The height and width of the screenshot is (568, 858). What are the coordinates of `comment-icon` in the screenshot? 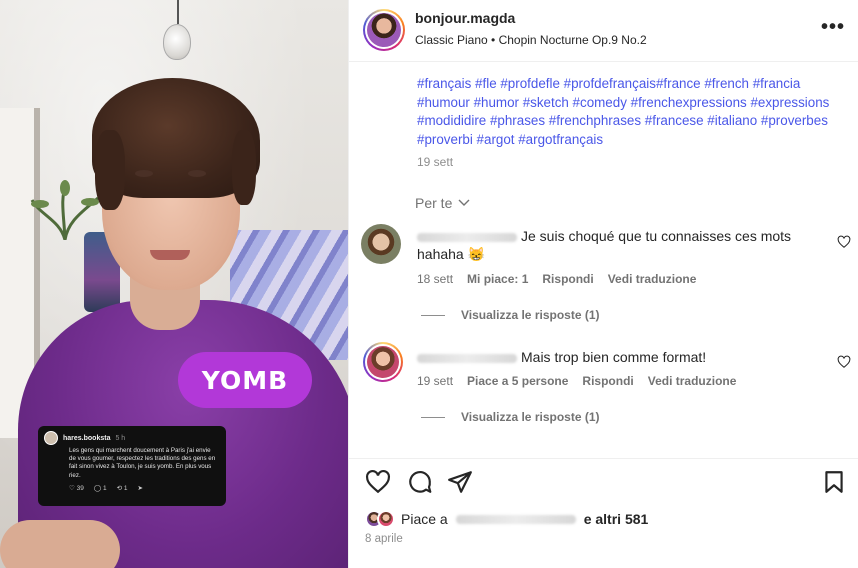 It's located at (420, 482).